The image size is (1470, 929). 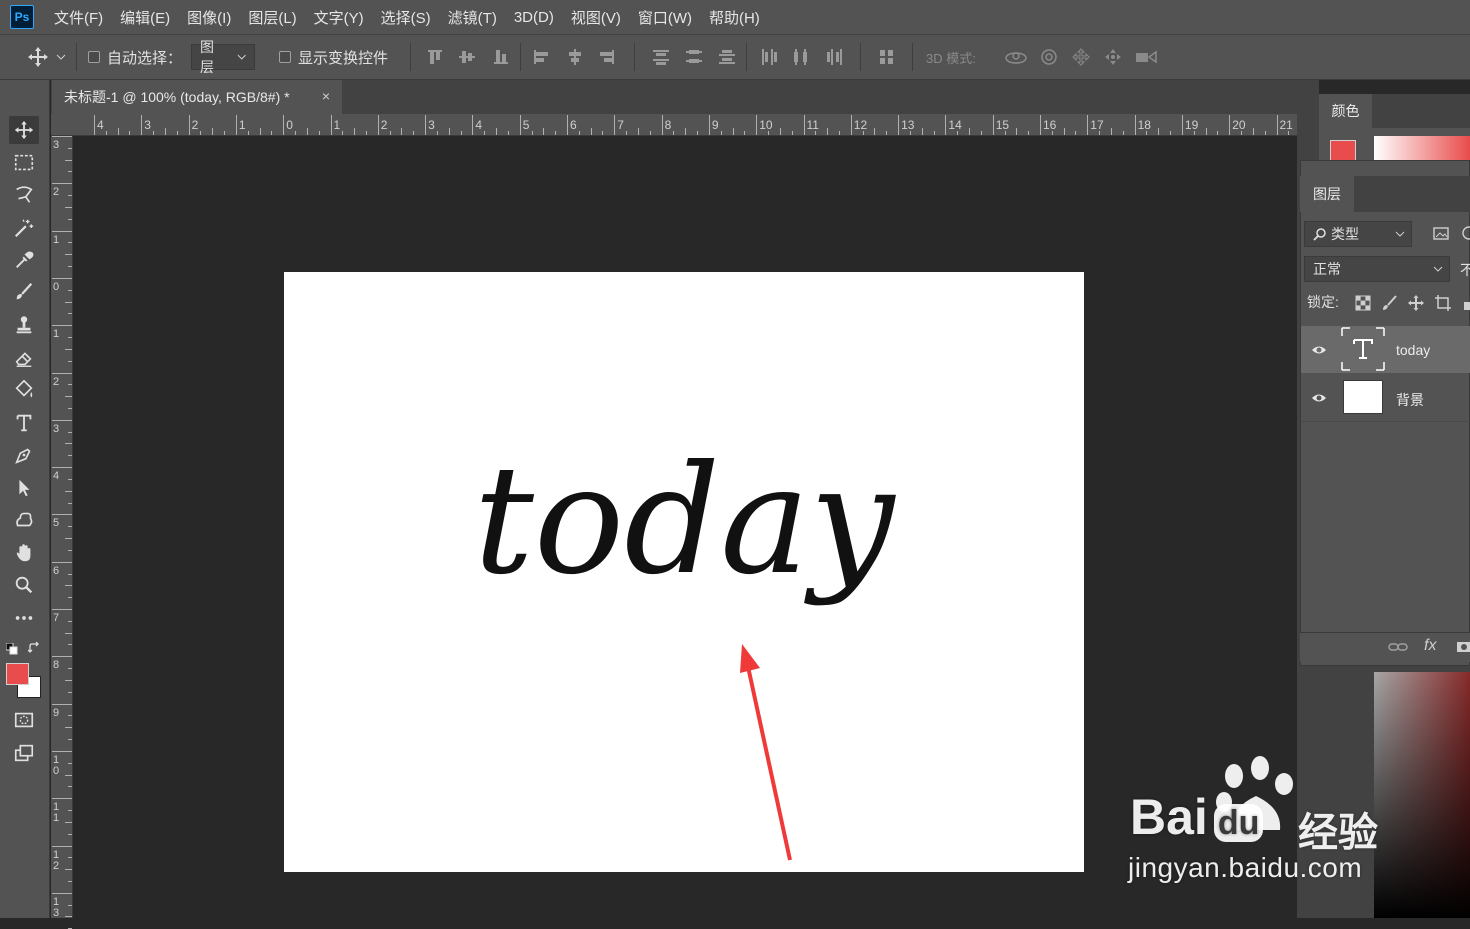 What do you see at coordinates (467, 57) in the screenshot?
I see `align-vertical-centers-icon` at bounding box center [467, 57].